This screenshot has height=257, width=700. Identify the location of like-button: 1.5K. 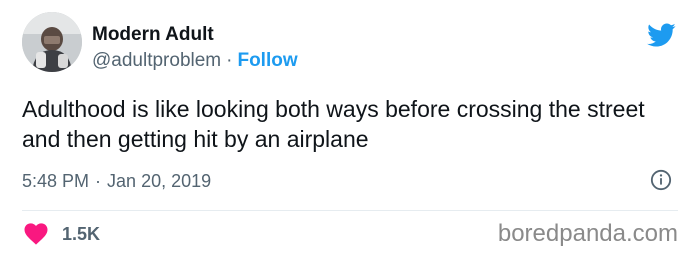
(62, 234).